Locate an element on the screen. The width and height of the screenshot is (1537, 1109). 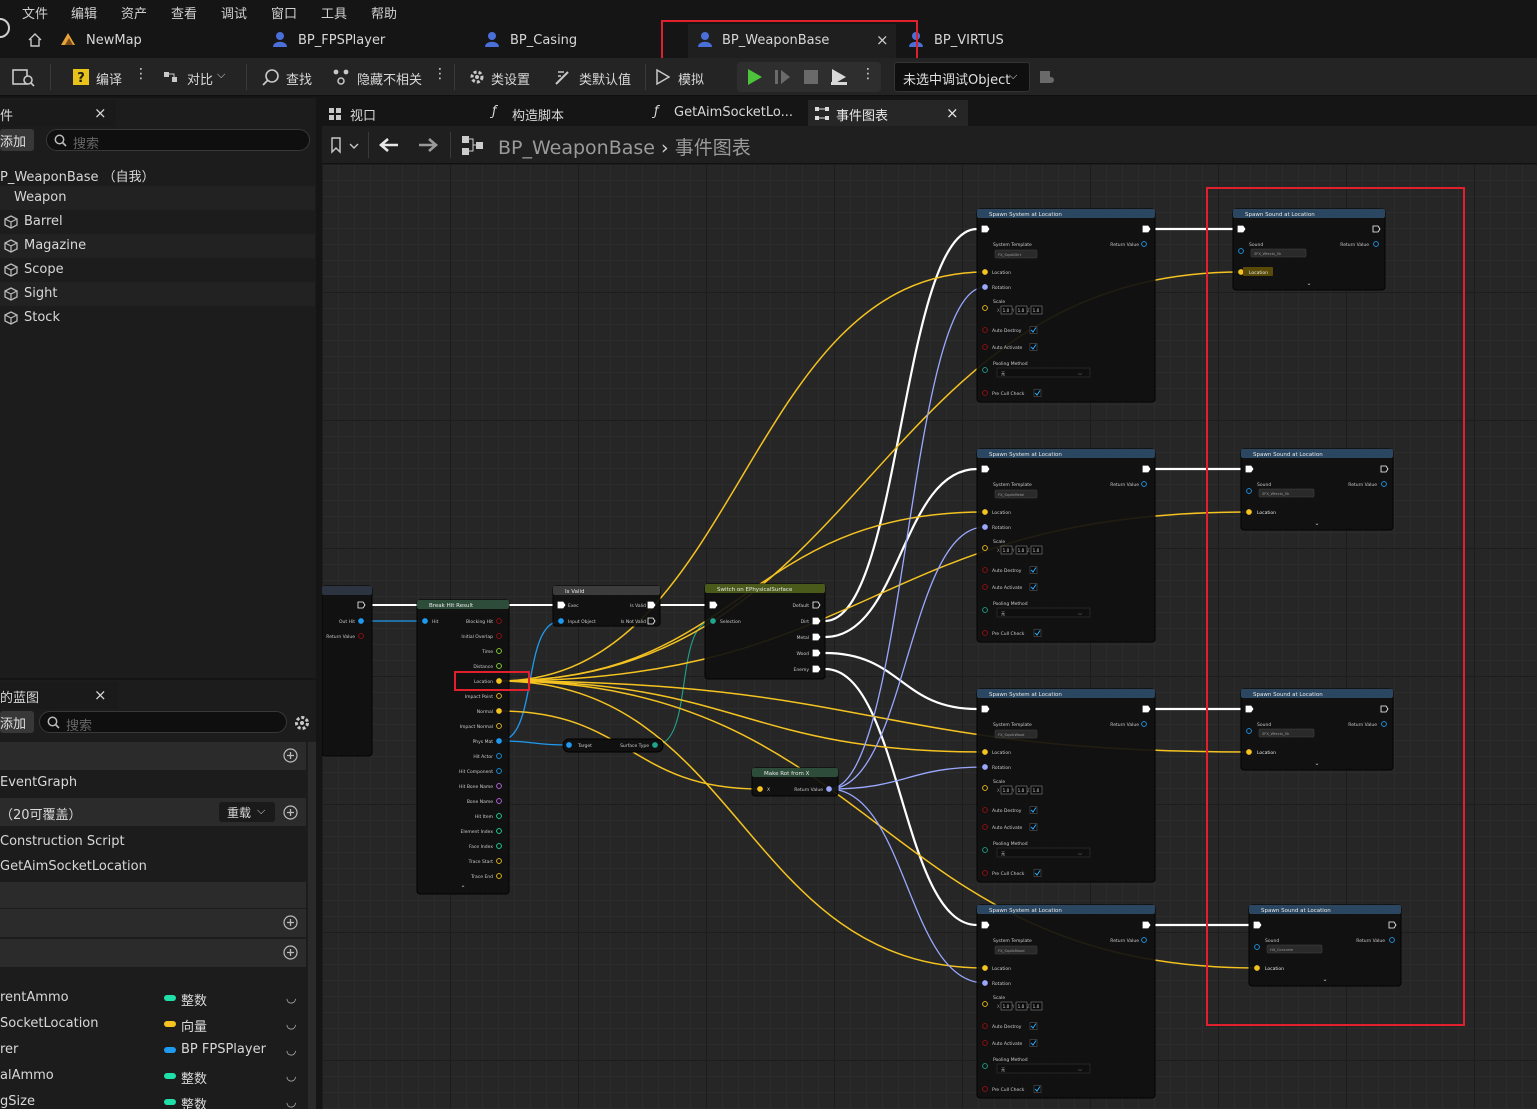
close-tab-icon: × is located at coordinates (952, 113).